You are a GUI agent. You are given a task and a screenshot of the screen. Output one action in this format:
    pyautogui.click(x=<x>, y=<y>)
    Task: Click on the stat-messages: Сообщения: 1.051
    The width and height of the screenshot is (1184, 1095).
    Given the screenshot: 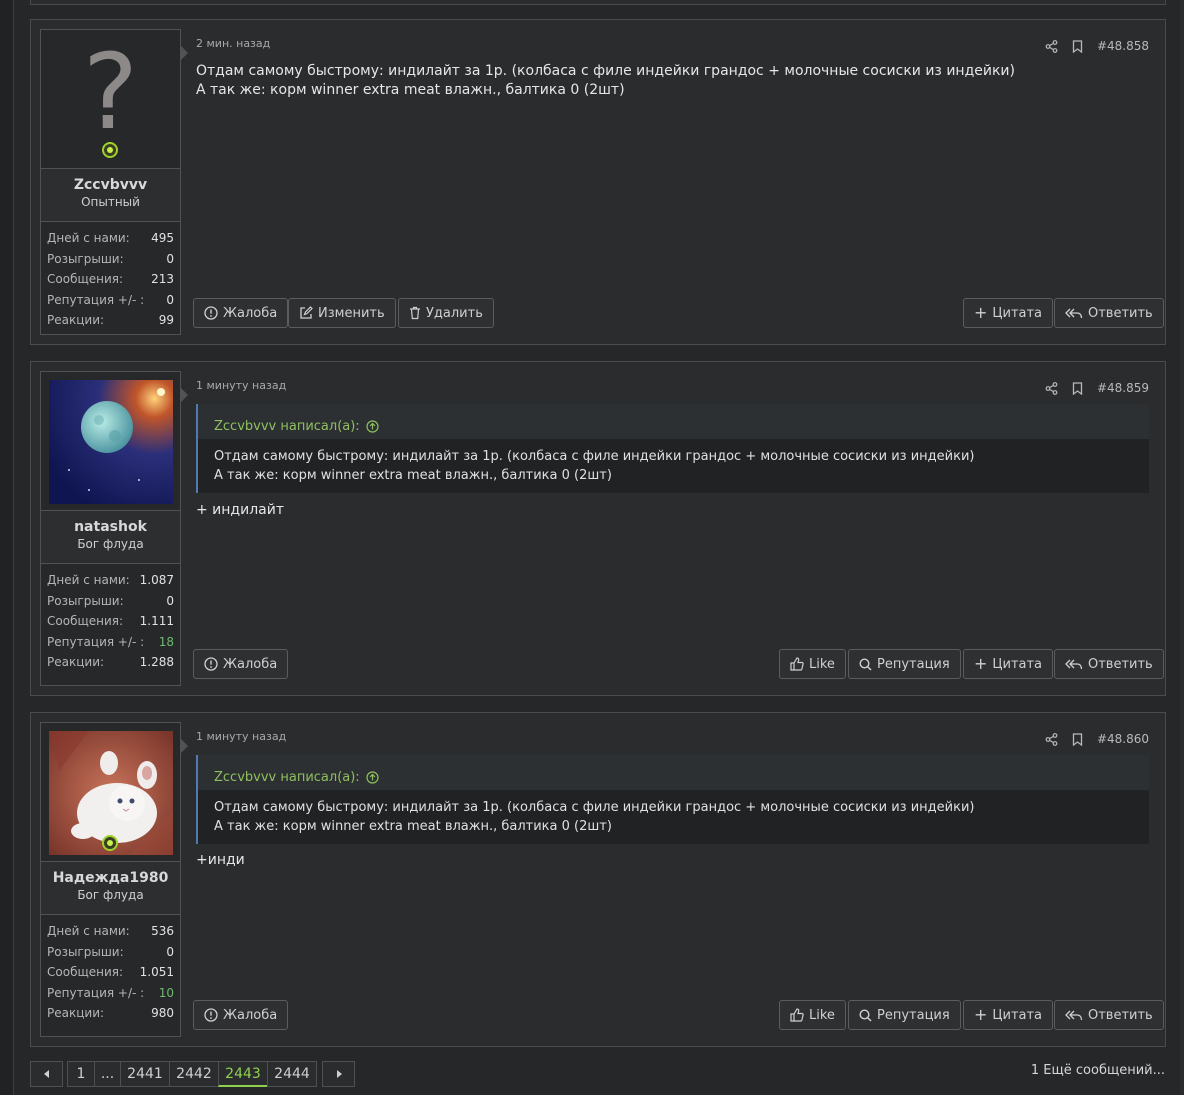 What is the action you would take?
    pyautogui.click(x=110, y=972)
    